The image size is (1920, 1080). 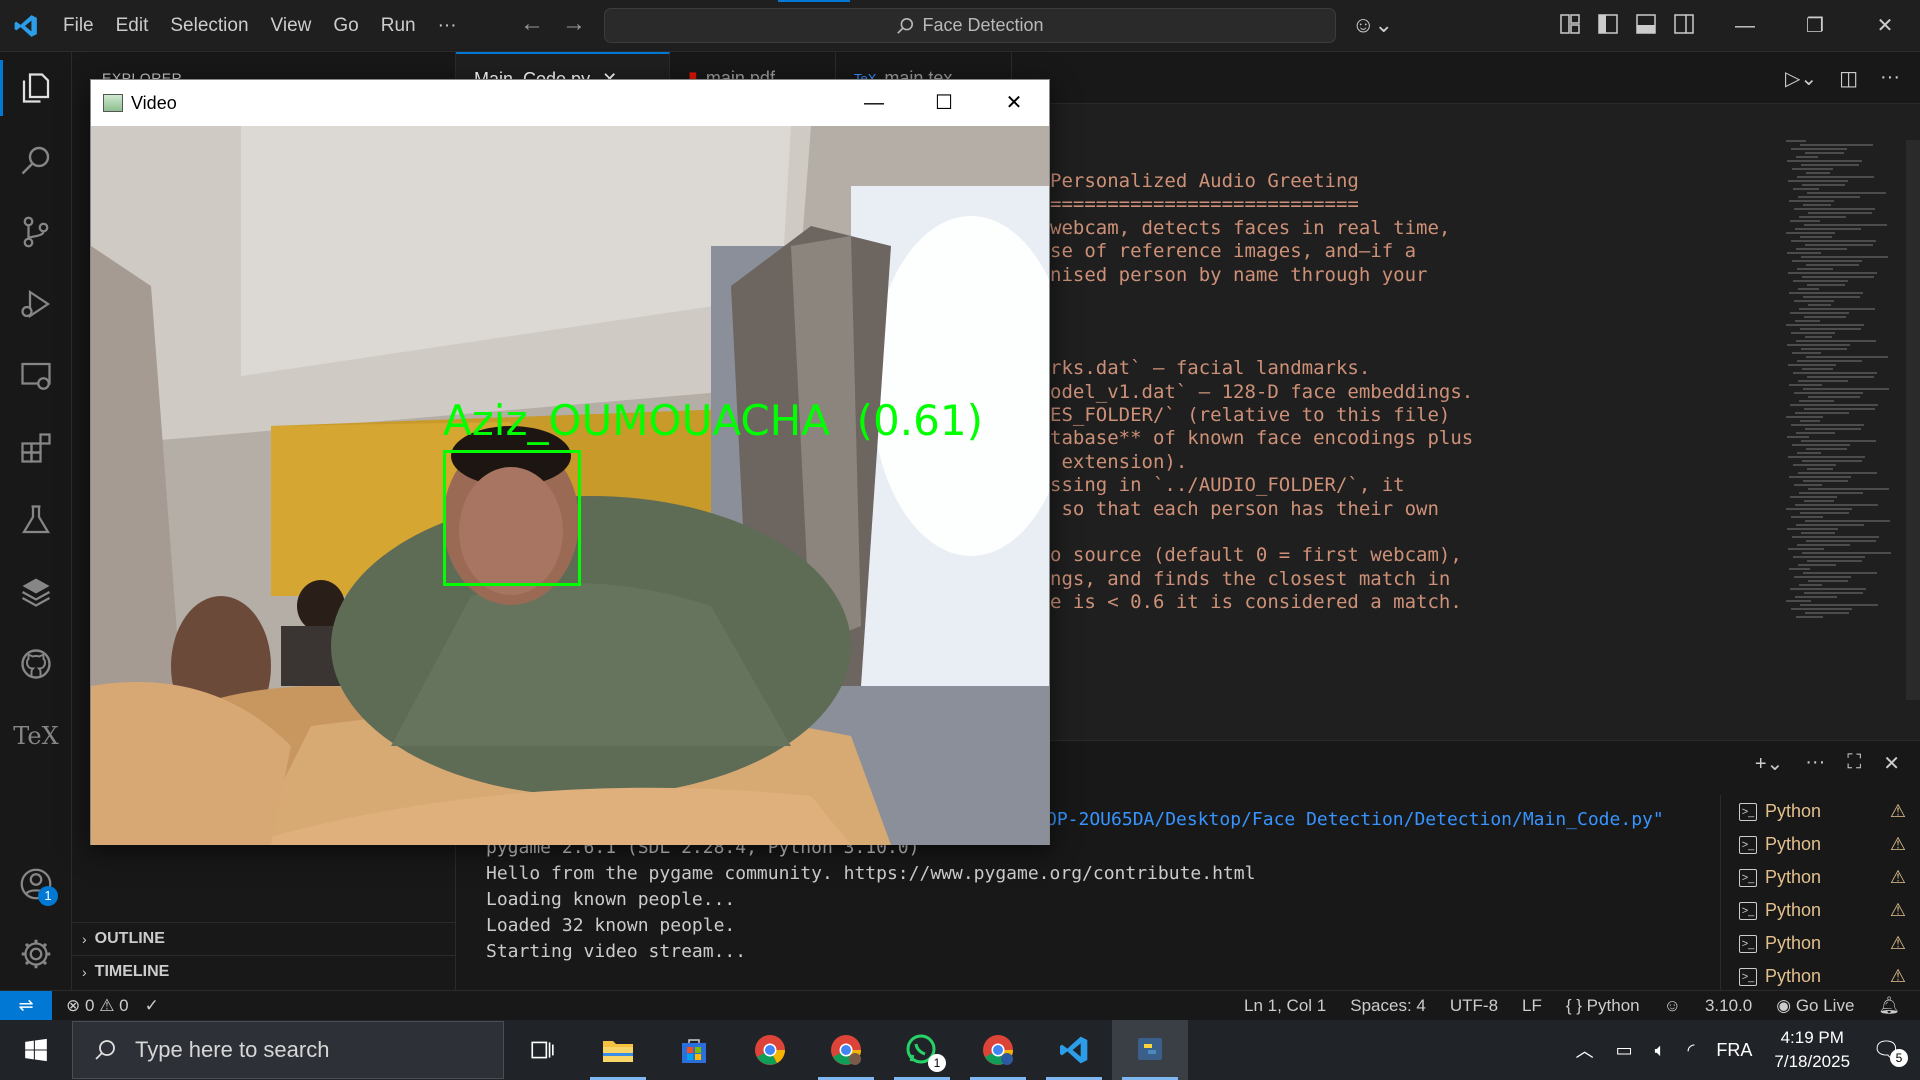 What do you see at coordinates (209, 26) in the screenshot?
I see `menu-selection: Selection` at bounding box center [209, 26].